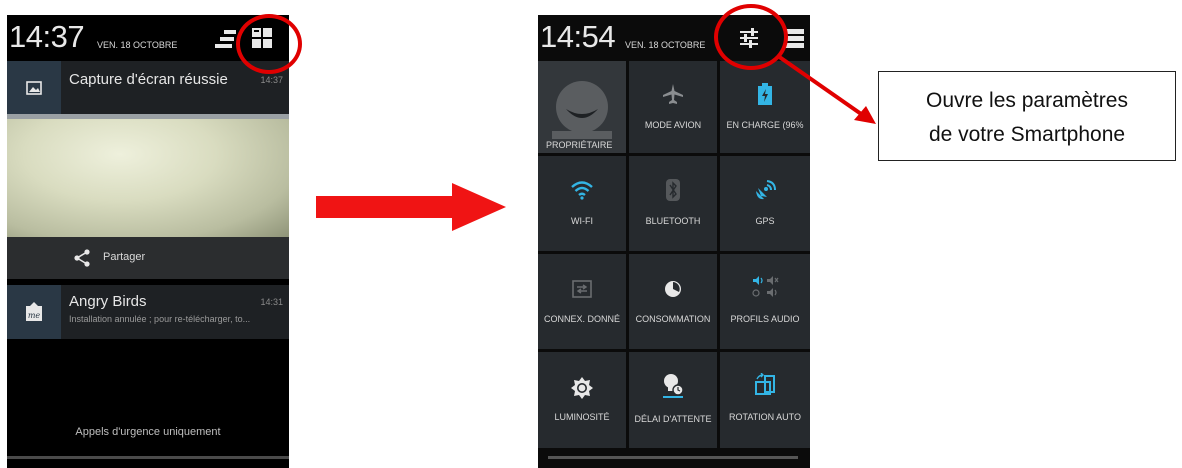  I want to click on tile-label: ROTATION AUTO, so click(764, 417).